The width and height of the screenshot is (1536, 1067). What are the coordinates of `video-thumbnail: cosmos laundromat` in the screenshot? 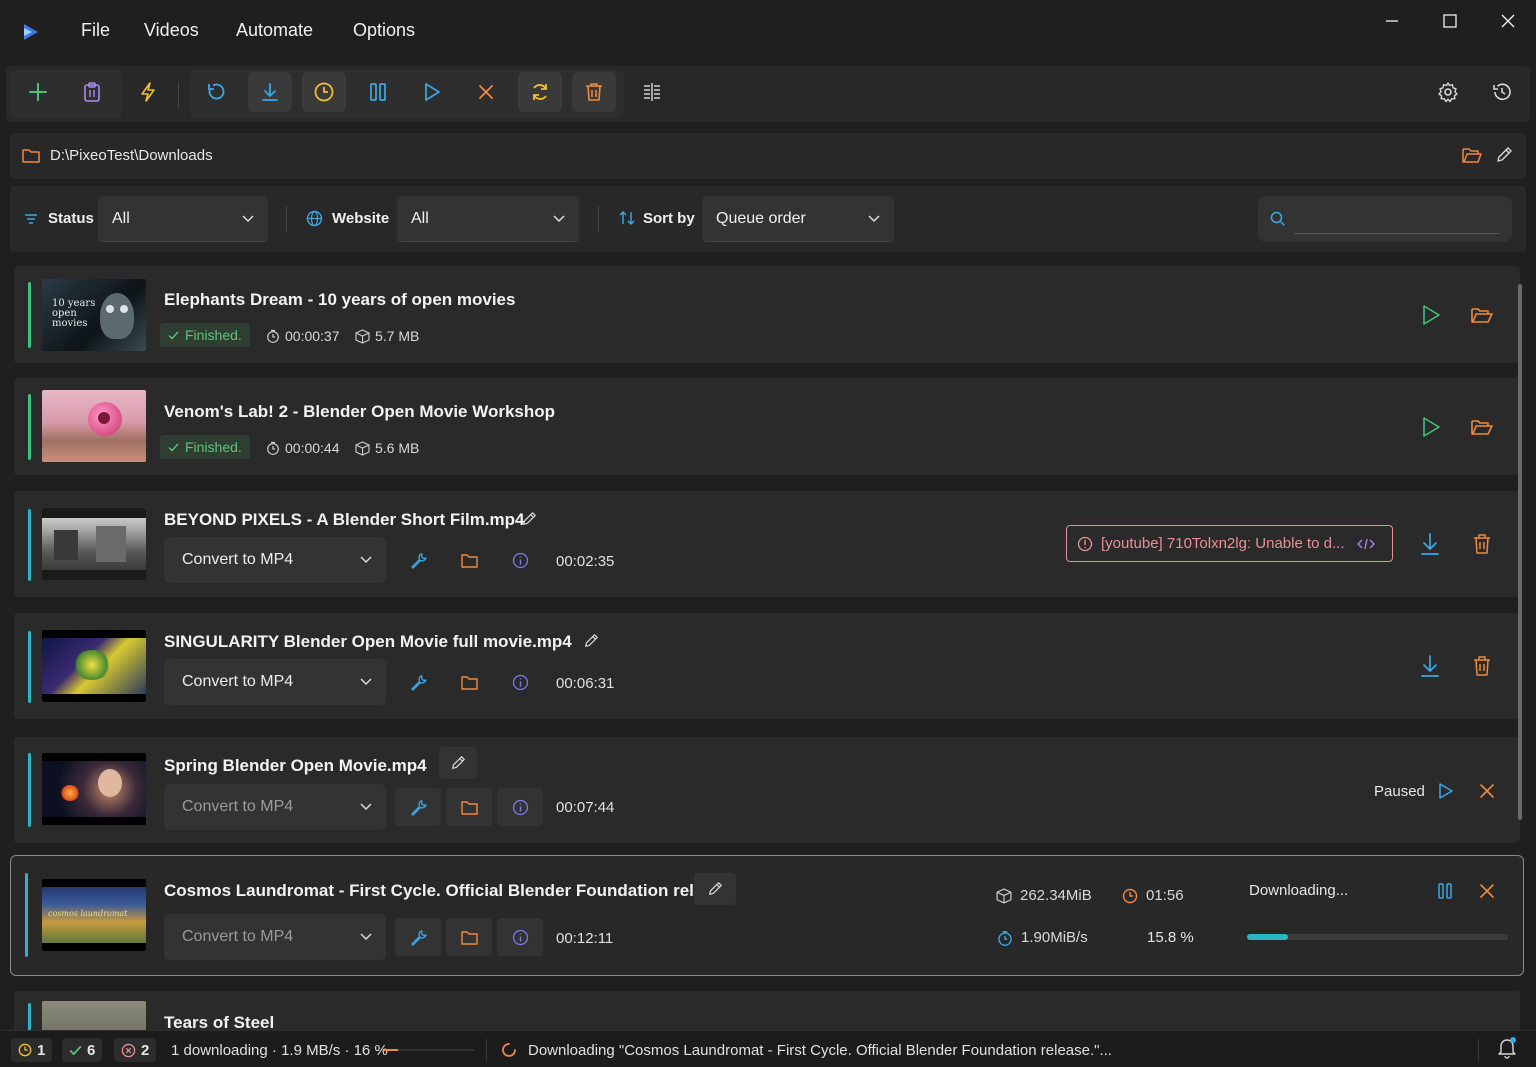 It's located at (94, 915).